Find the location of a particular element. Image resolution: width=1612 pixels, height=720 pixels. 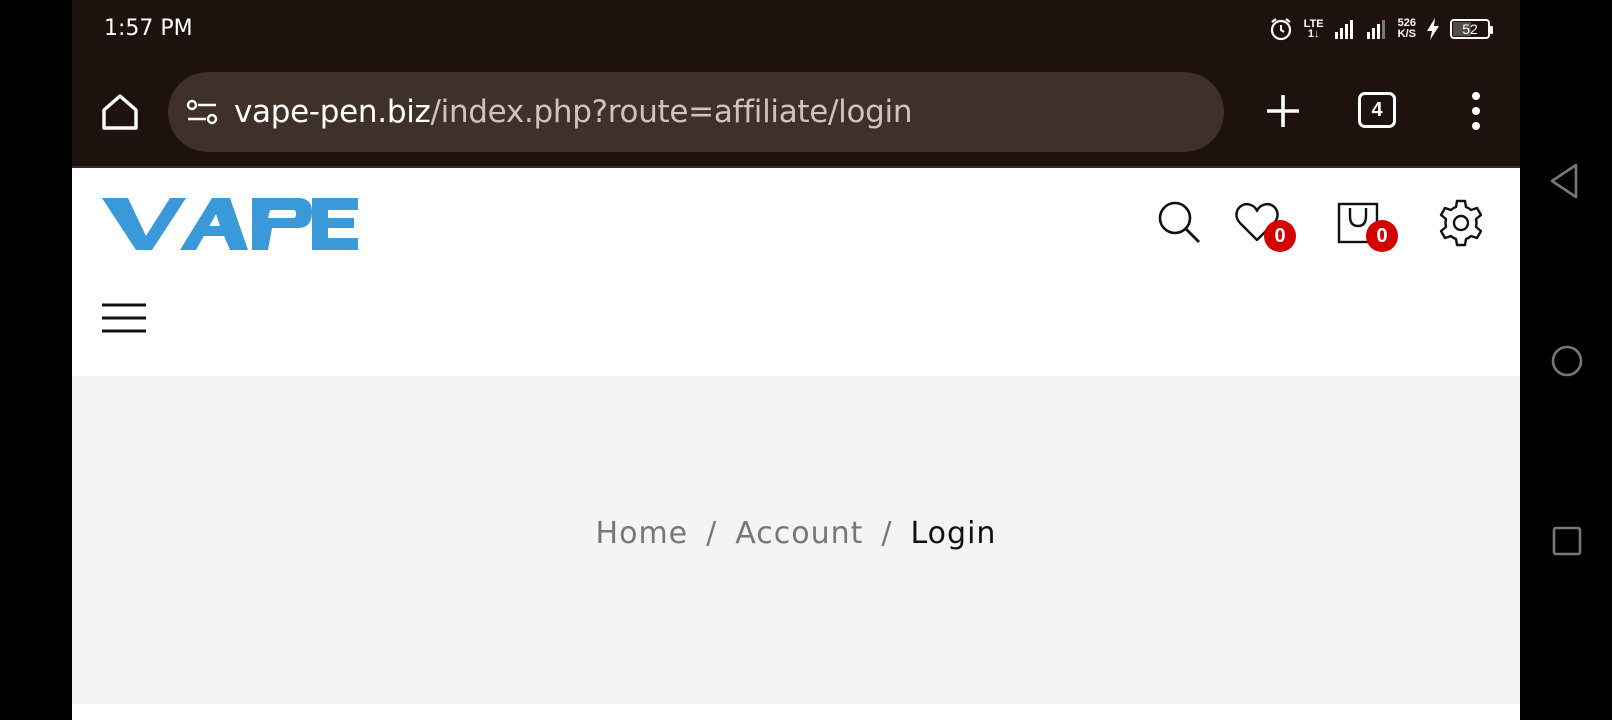

lte-indicator: LTE 1↓ is located at coordinates (1314, 29).